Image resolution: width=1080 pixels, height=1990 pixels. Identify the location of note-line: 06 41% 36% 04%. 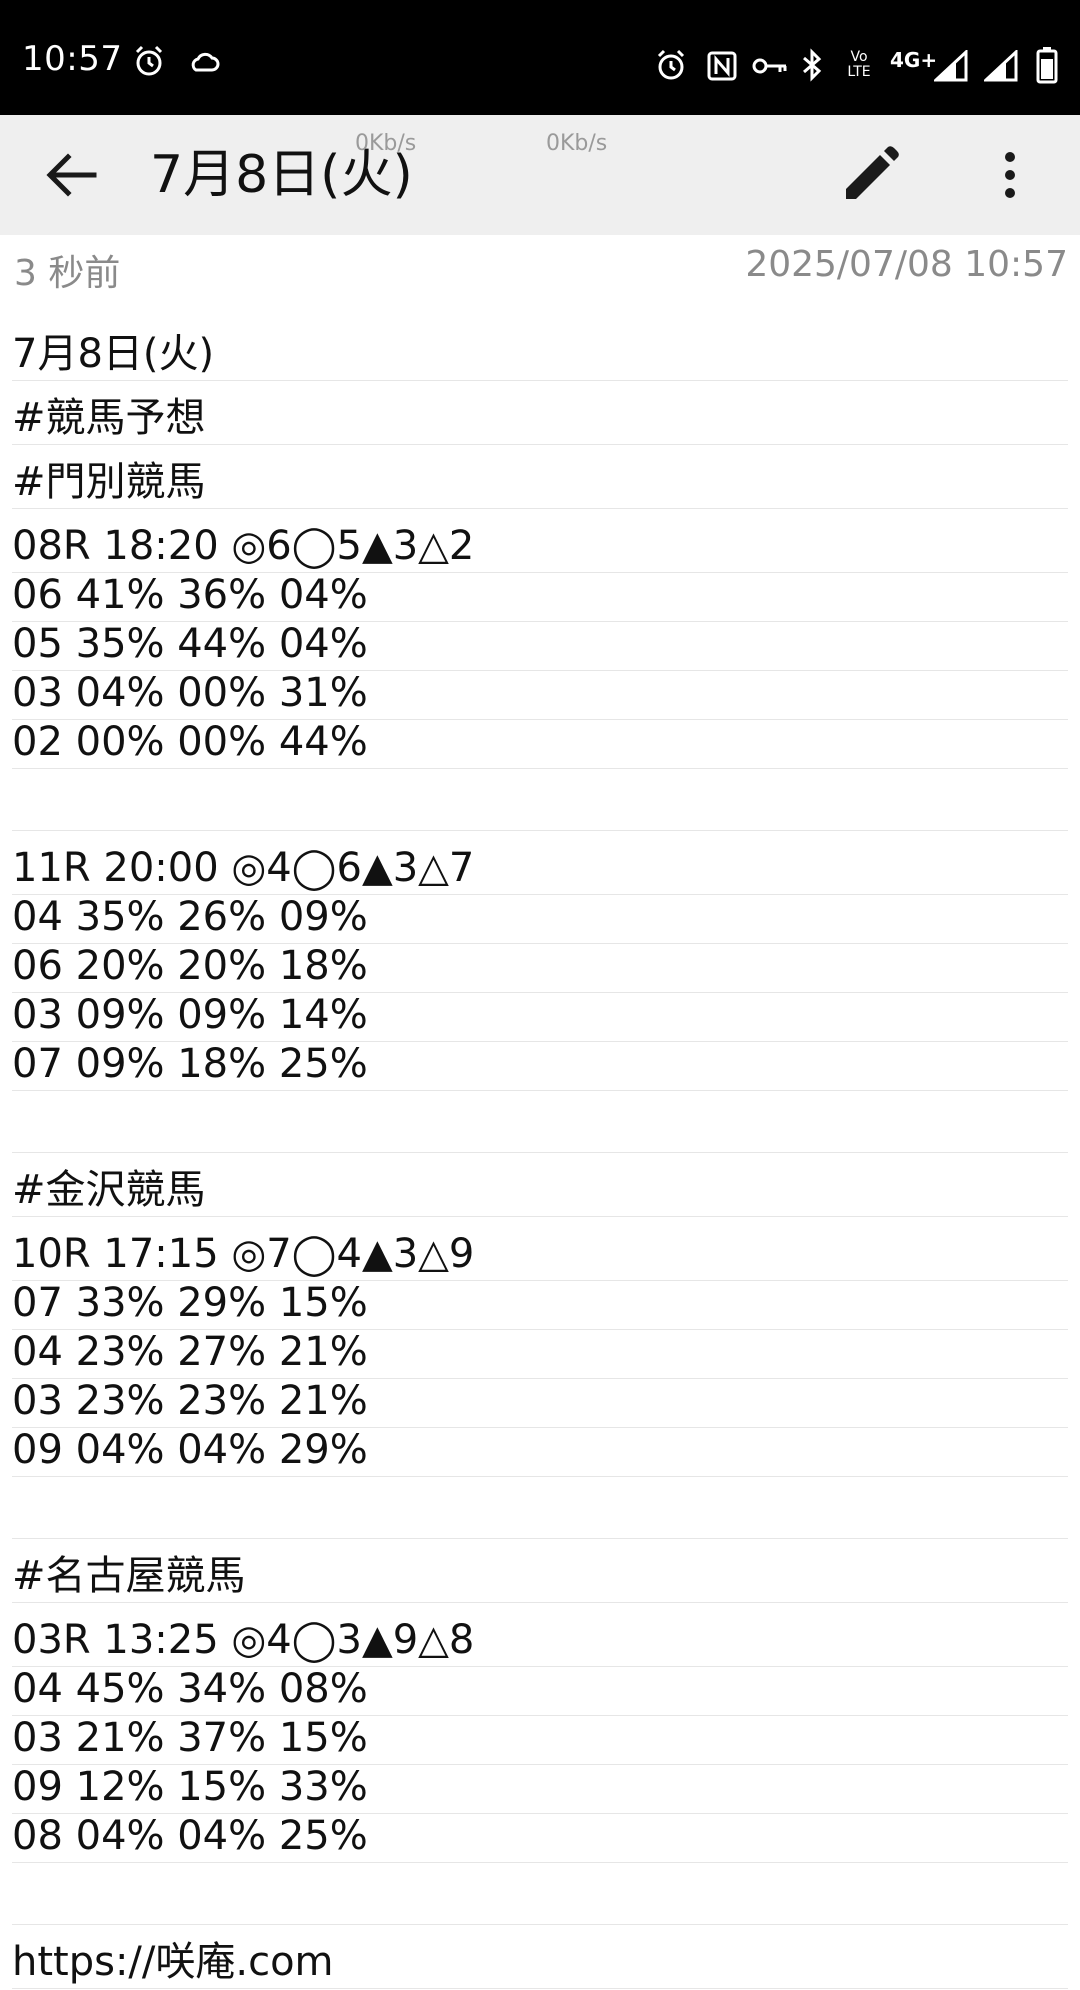
(540, 597).